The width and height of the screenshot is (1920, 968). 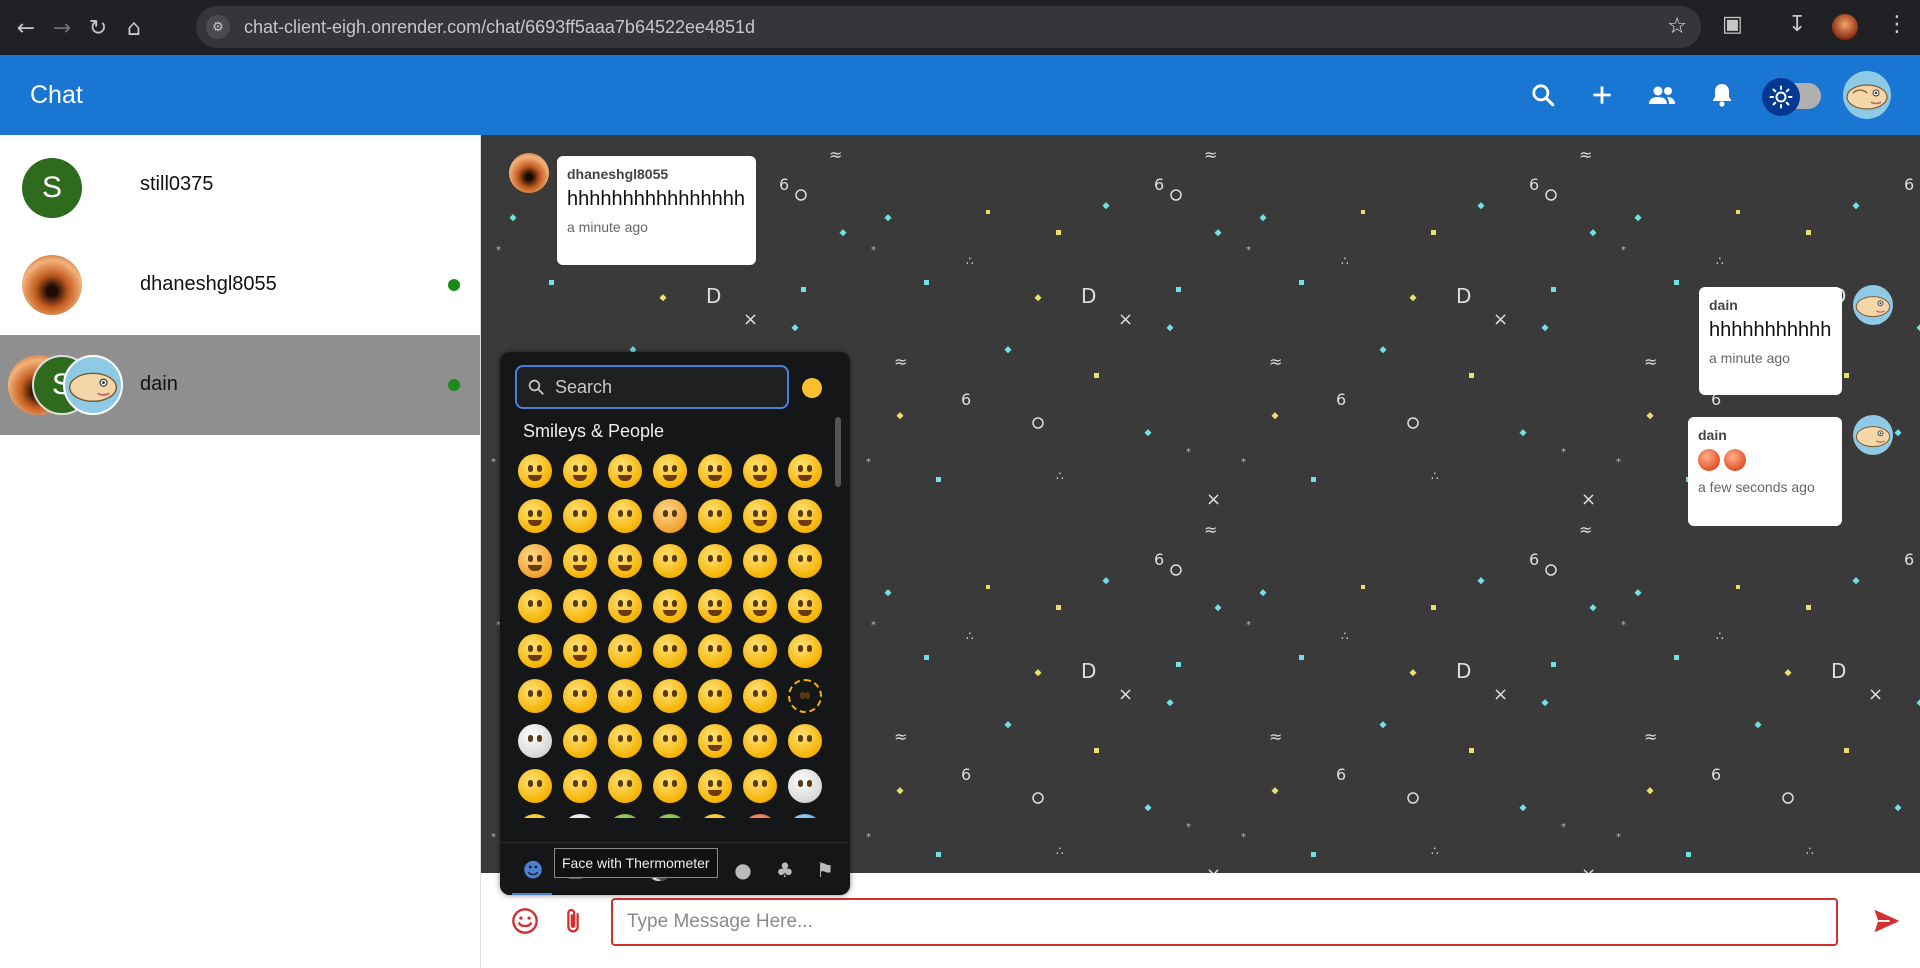 What do you see at coordinates (1765, 460) in the screenshot?
I see `message-emojis` at bounding box center [1765, 460].